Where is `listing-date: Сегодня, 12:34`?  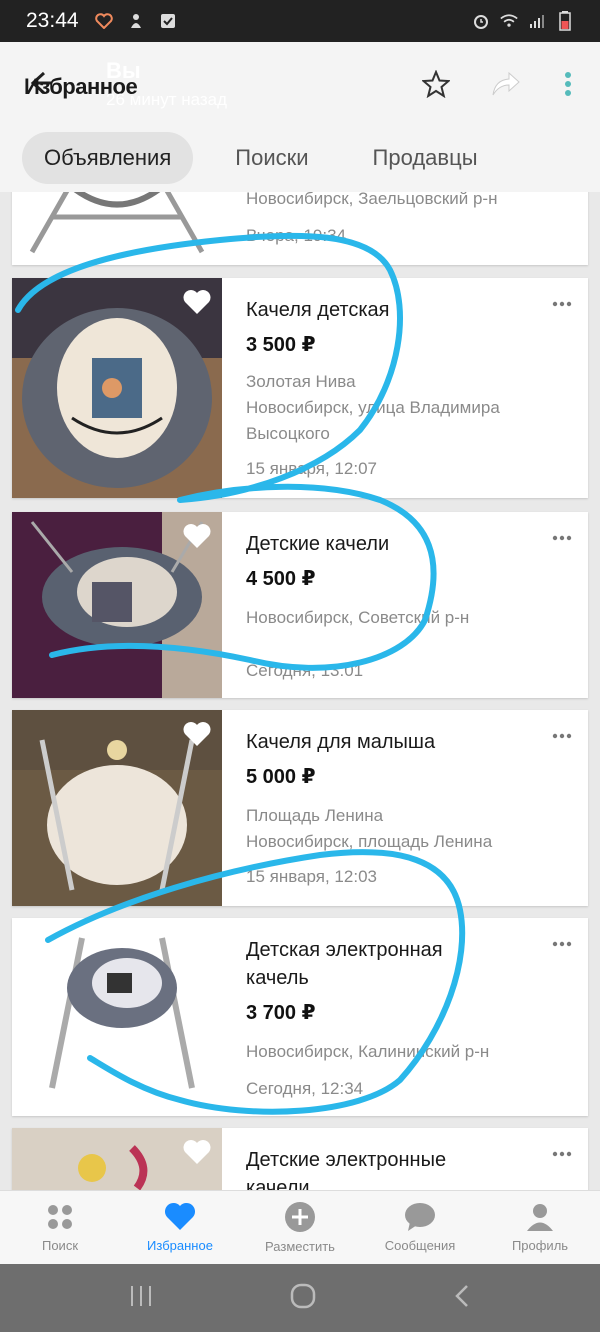
listing-date: Сегодня, 12:34 is located at coordinates (305, 1088).